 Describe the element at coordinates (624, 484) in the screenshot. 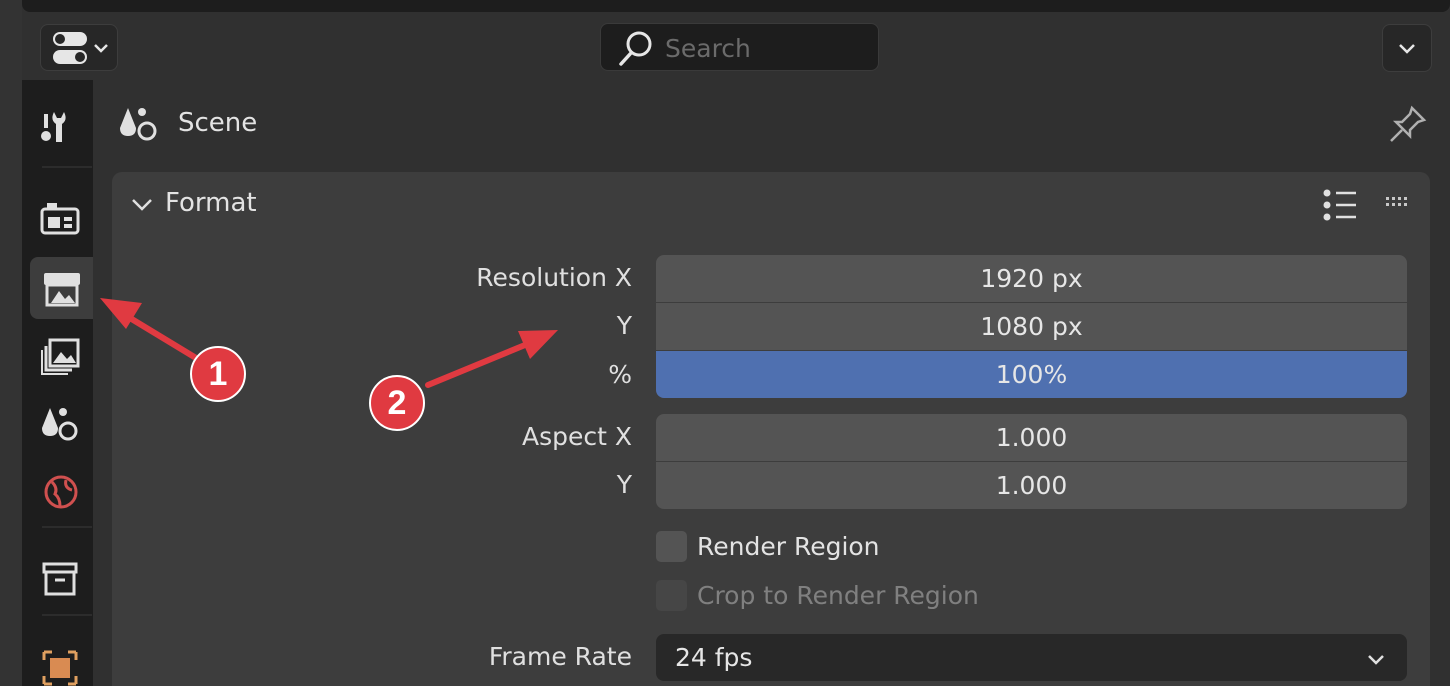

I see `aspect-y-label: Y` at that location.